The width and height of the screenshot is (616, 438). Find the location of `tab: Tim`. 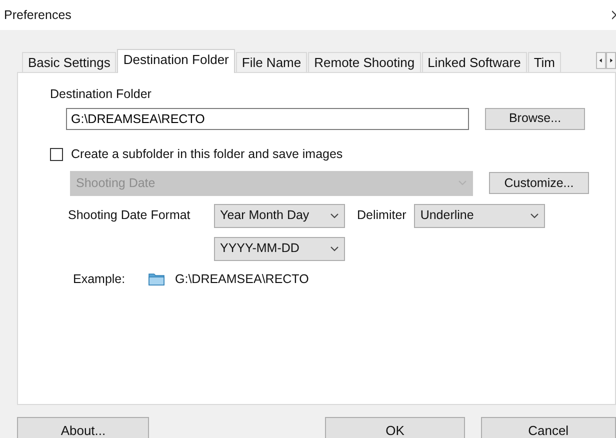

tab: Tim is located at coordinates (544, 62).